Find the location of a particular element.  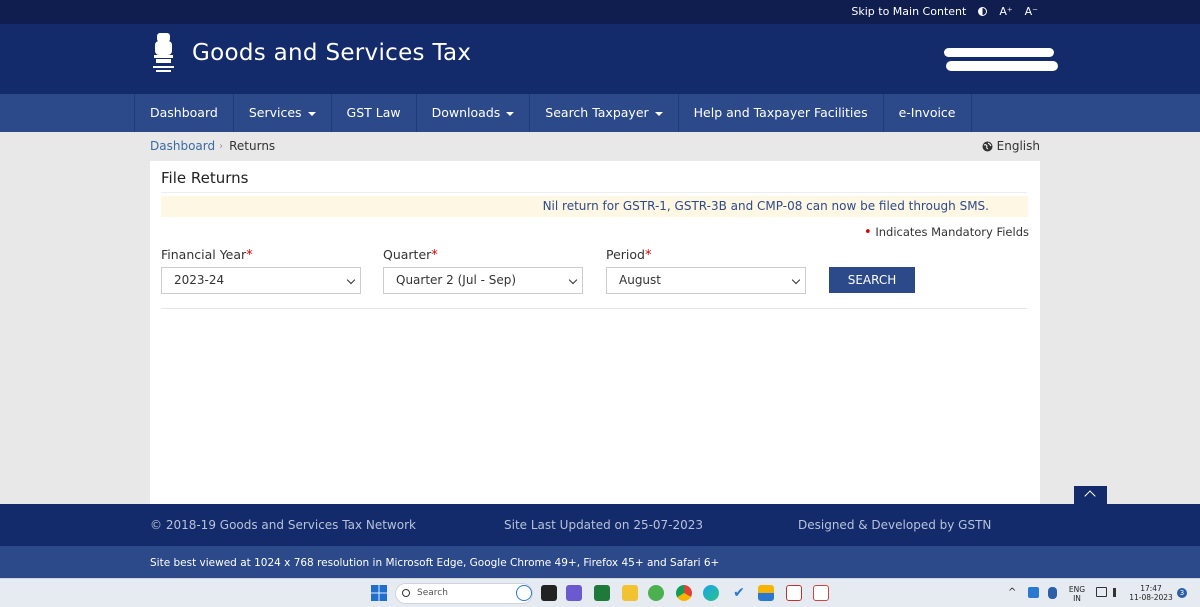

nav-gst-law: GST Law is located at coordinates (374, 113).